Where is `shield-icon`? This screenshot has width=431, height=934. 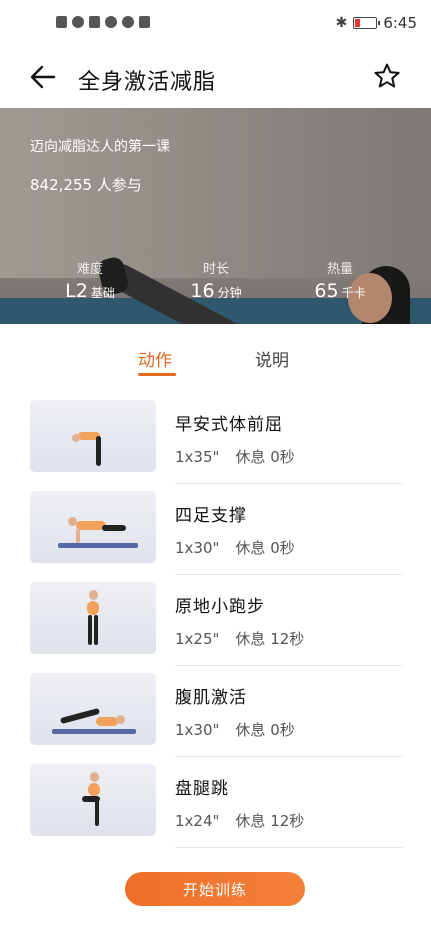
shield-icon is located at coordinates (111, 22).